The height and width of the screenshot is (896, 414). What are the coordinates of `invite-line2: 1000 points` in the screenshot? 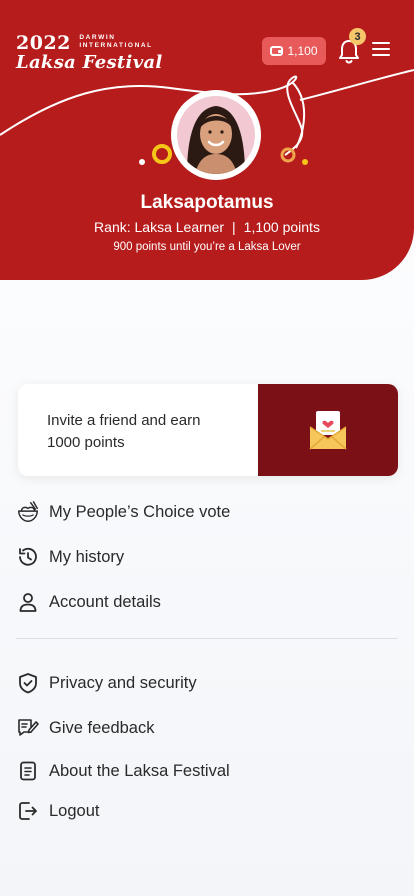 It's located at (86, 442).